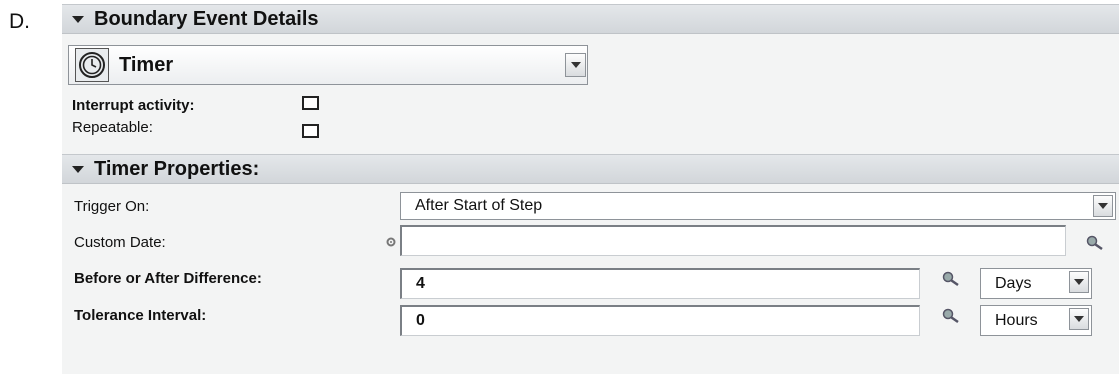  Describe the element at coordinates (133, 105) in the screenshot. I see `interrupt-activity-label: Interrupt activity:` at that location.